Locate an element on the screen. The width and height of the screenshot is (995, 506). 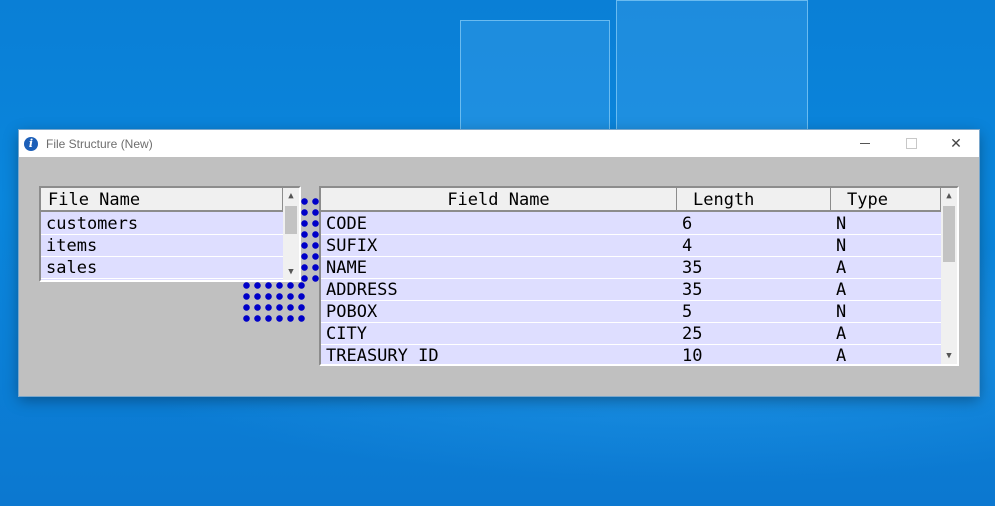
info-icon: i is located at coordinates (31, 143).